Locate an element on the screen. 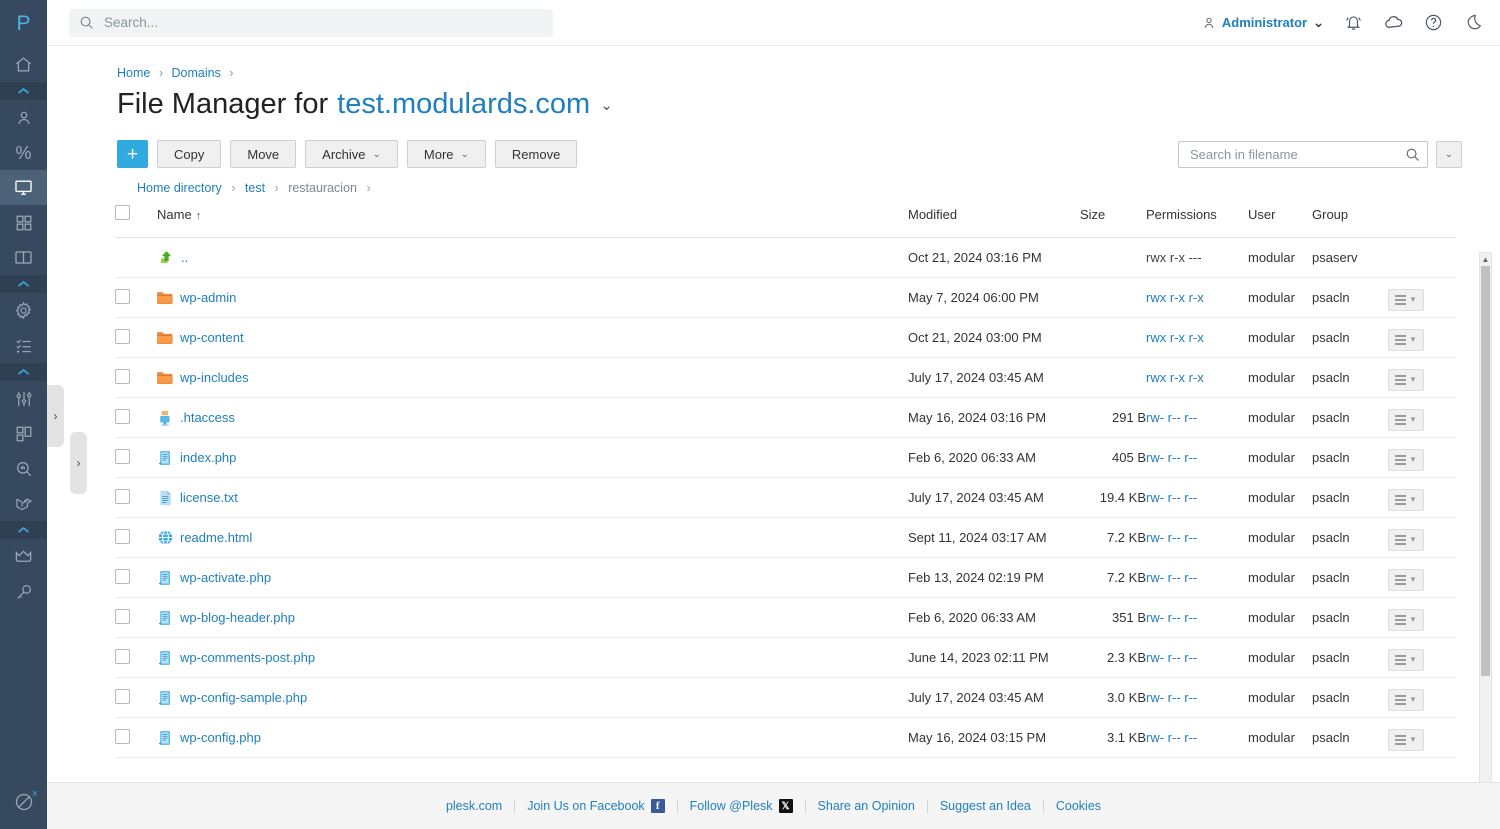  footer-link-opinion: Share an Opinion is located at coordinates (866, 806).